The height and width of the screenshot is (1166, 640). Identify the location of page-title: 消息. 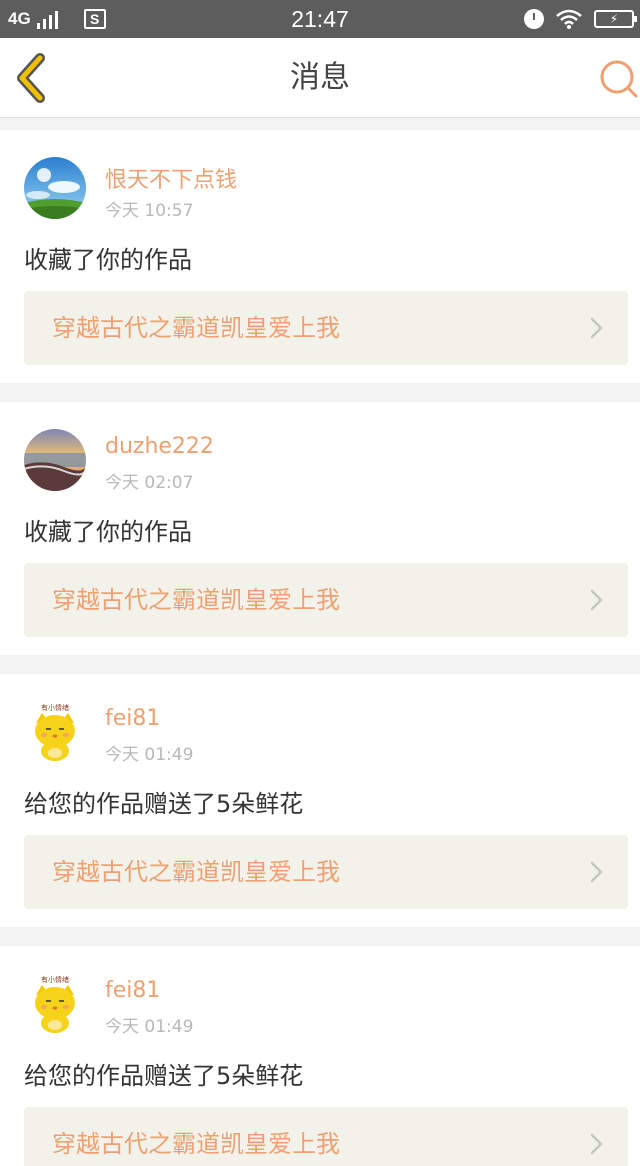
(320, 77).